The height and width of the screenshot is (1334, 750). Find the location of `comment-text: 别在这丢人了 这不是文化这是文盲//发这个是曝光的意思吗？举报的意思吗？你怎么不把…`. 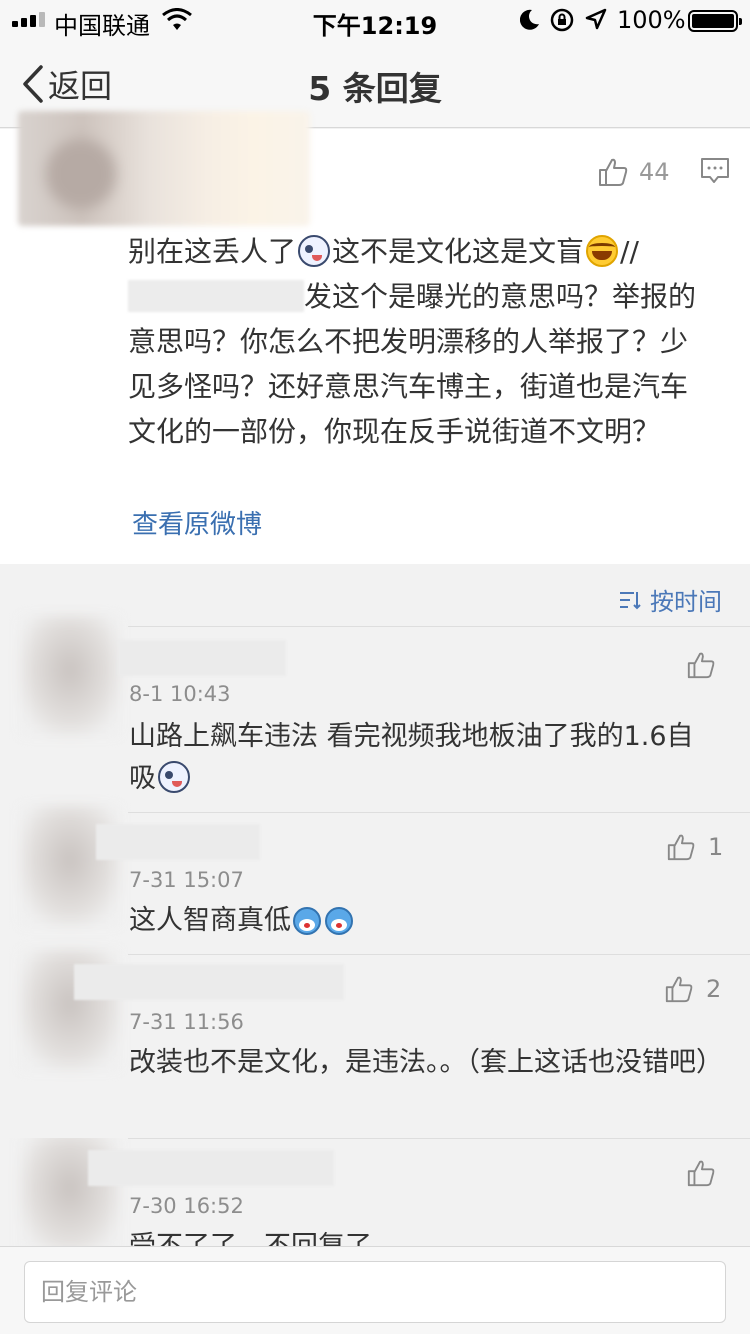

comment-text: 别在这丢人了 这不是文化这是文盲//发这个是曝光的意思吗？举报的意思吗？你怎么不把… is located at coordinates (418, 341).